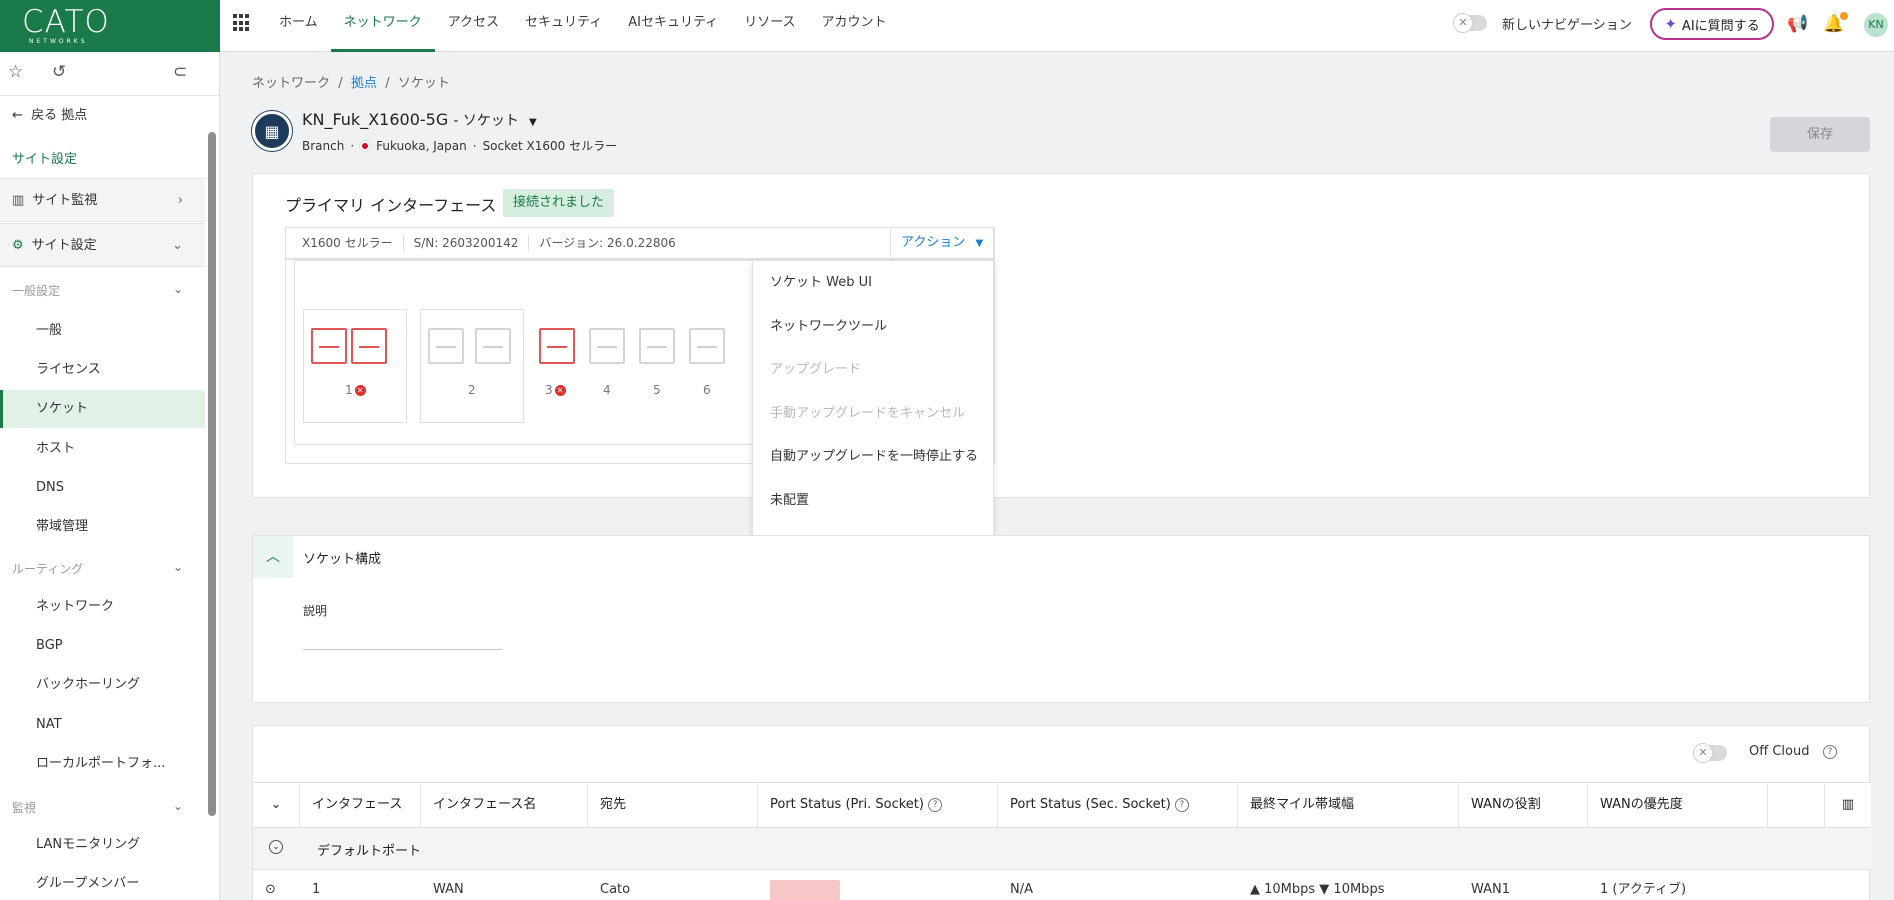 The height and width of the screenshot is (900, 1894). Describe the element at coordinates (102, 607) in the screenshot. I see `sidebar-item-network: ネットワーク` at that location.